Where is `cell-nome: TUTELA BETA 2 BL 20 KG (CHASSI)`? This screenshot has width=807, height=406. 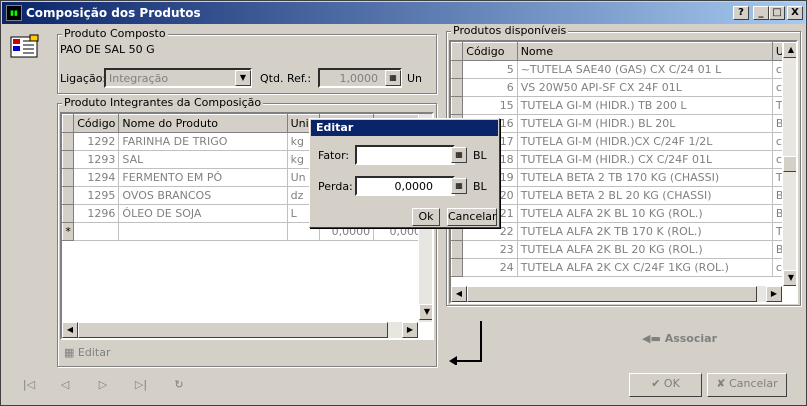
cell-nome: TUTELA BETA 2 BL 20 KG (CHASSI) is located at coordinates (645, 195).